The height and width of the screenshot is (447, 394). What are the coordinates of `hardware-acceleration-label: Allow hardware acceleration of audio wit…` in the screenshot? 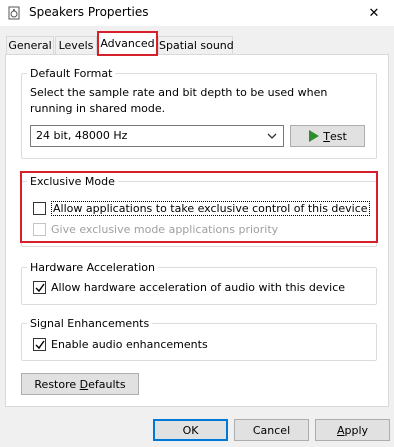 It's located at (198, 287).